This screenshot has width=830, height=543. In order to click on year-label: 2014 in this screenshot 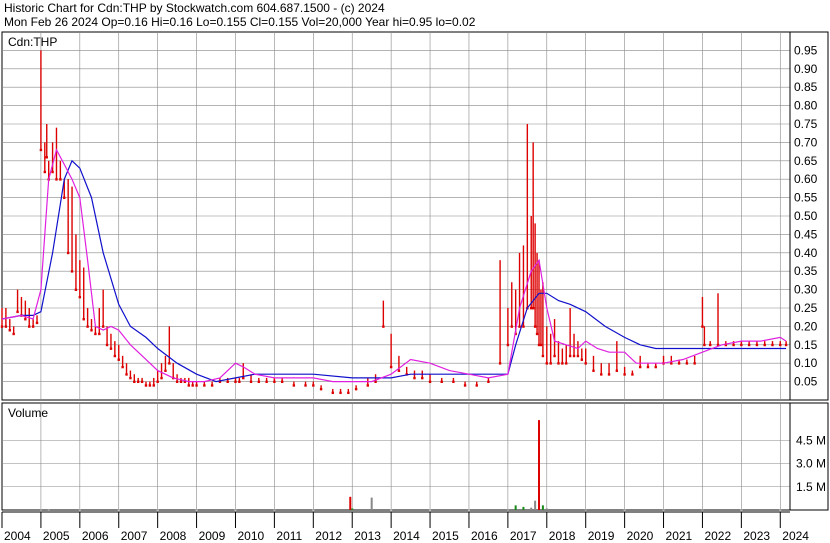, I will do `click(406, 536)`.